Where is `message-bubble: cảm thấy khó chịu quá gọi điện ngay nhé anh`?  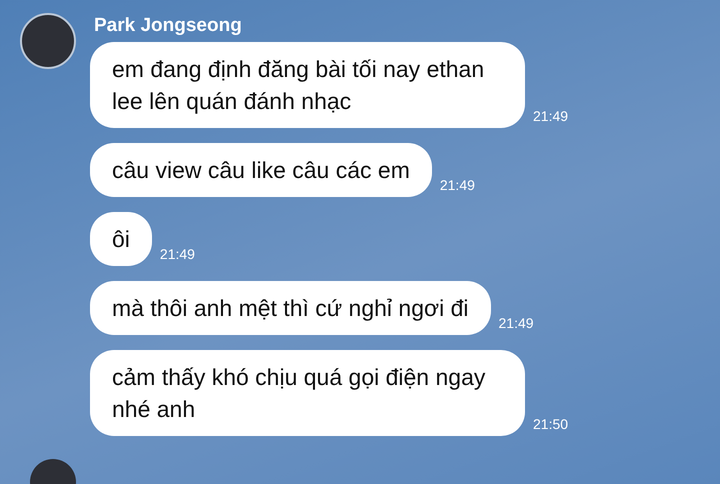 message-bubble: cảm thấy khó chịu quá gọi điện ngay nhé anh is located at coordinates (307, 393).